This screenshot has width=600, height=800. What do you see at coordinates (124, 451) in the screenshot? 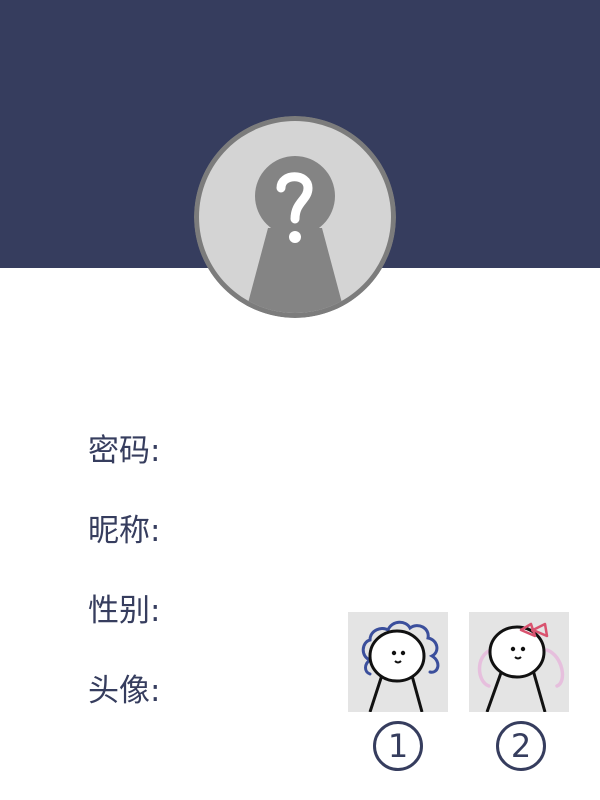
I see `password-label: 密码:` at bounding box center [124, 451].